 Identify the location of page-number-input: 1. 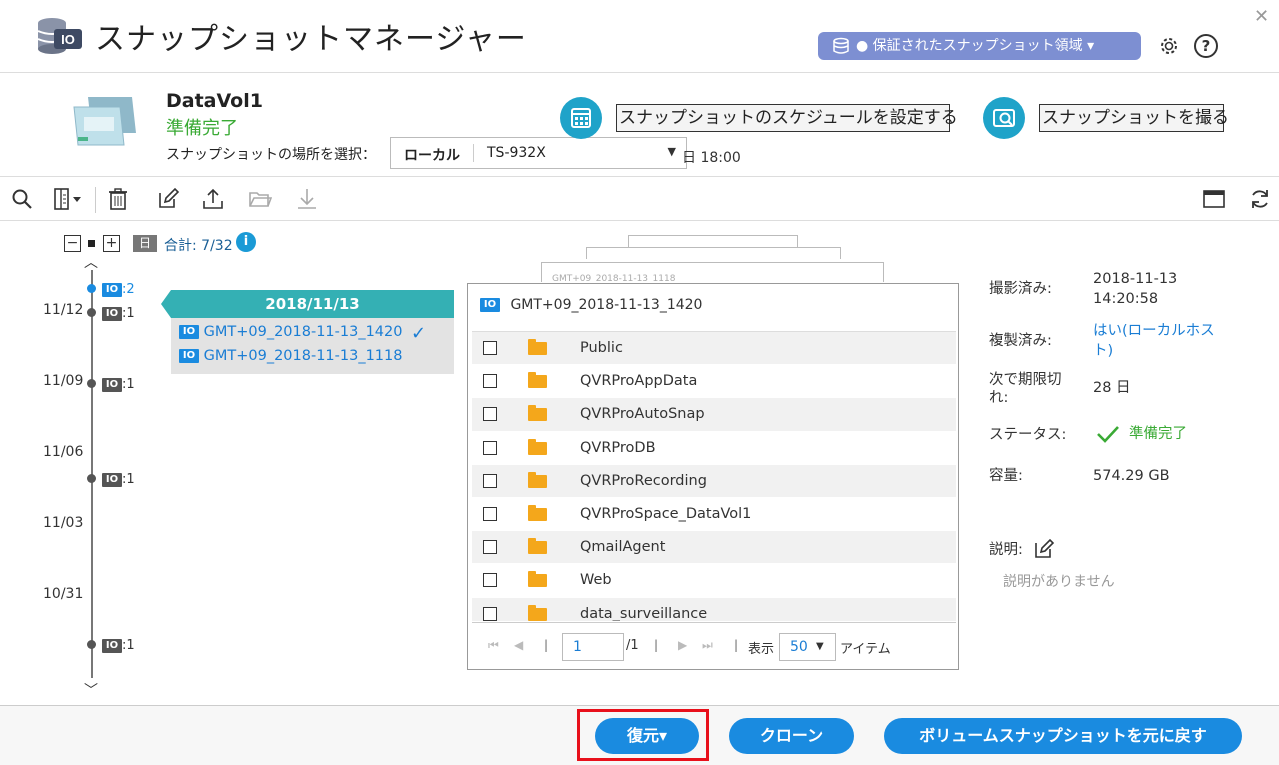
(593, 647).